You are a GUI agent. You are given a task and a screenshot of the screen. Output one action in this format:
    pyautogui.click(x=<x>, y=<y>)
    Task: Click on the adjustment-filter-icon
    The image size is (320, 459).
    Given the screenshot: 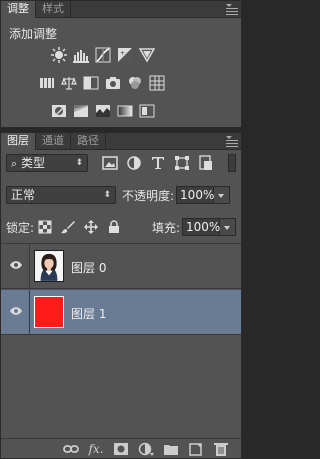 What is the action you would take?
    pyautogui.click(x=134, y=163)
    